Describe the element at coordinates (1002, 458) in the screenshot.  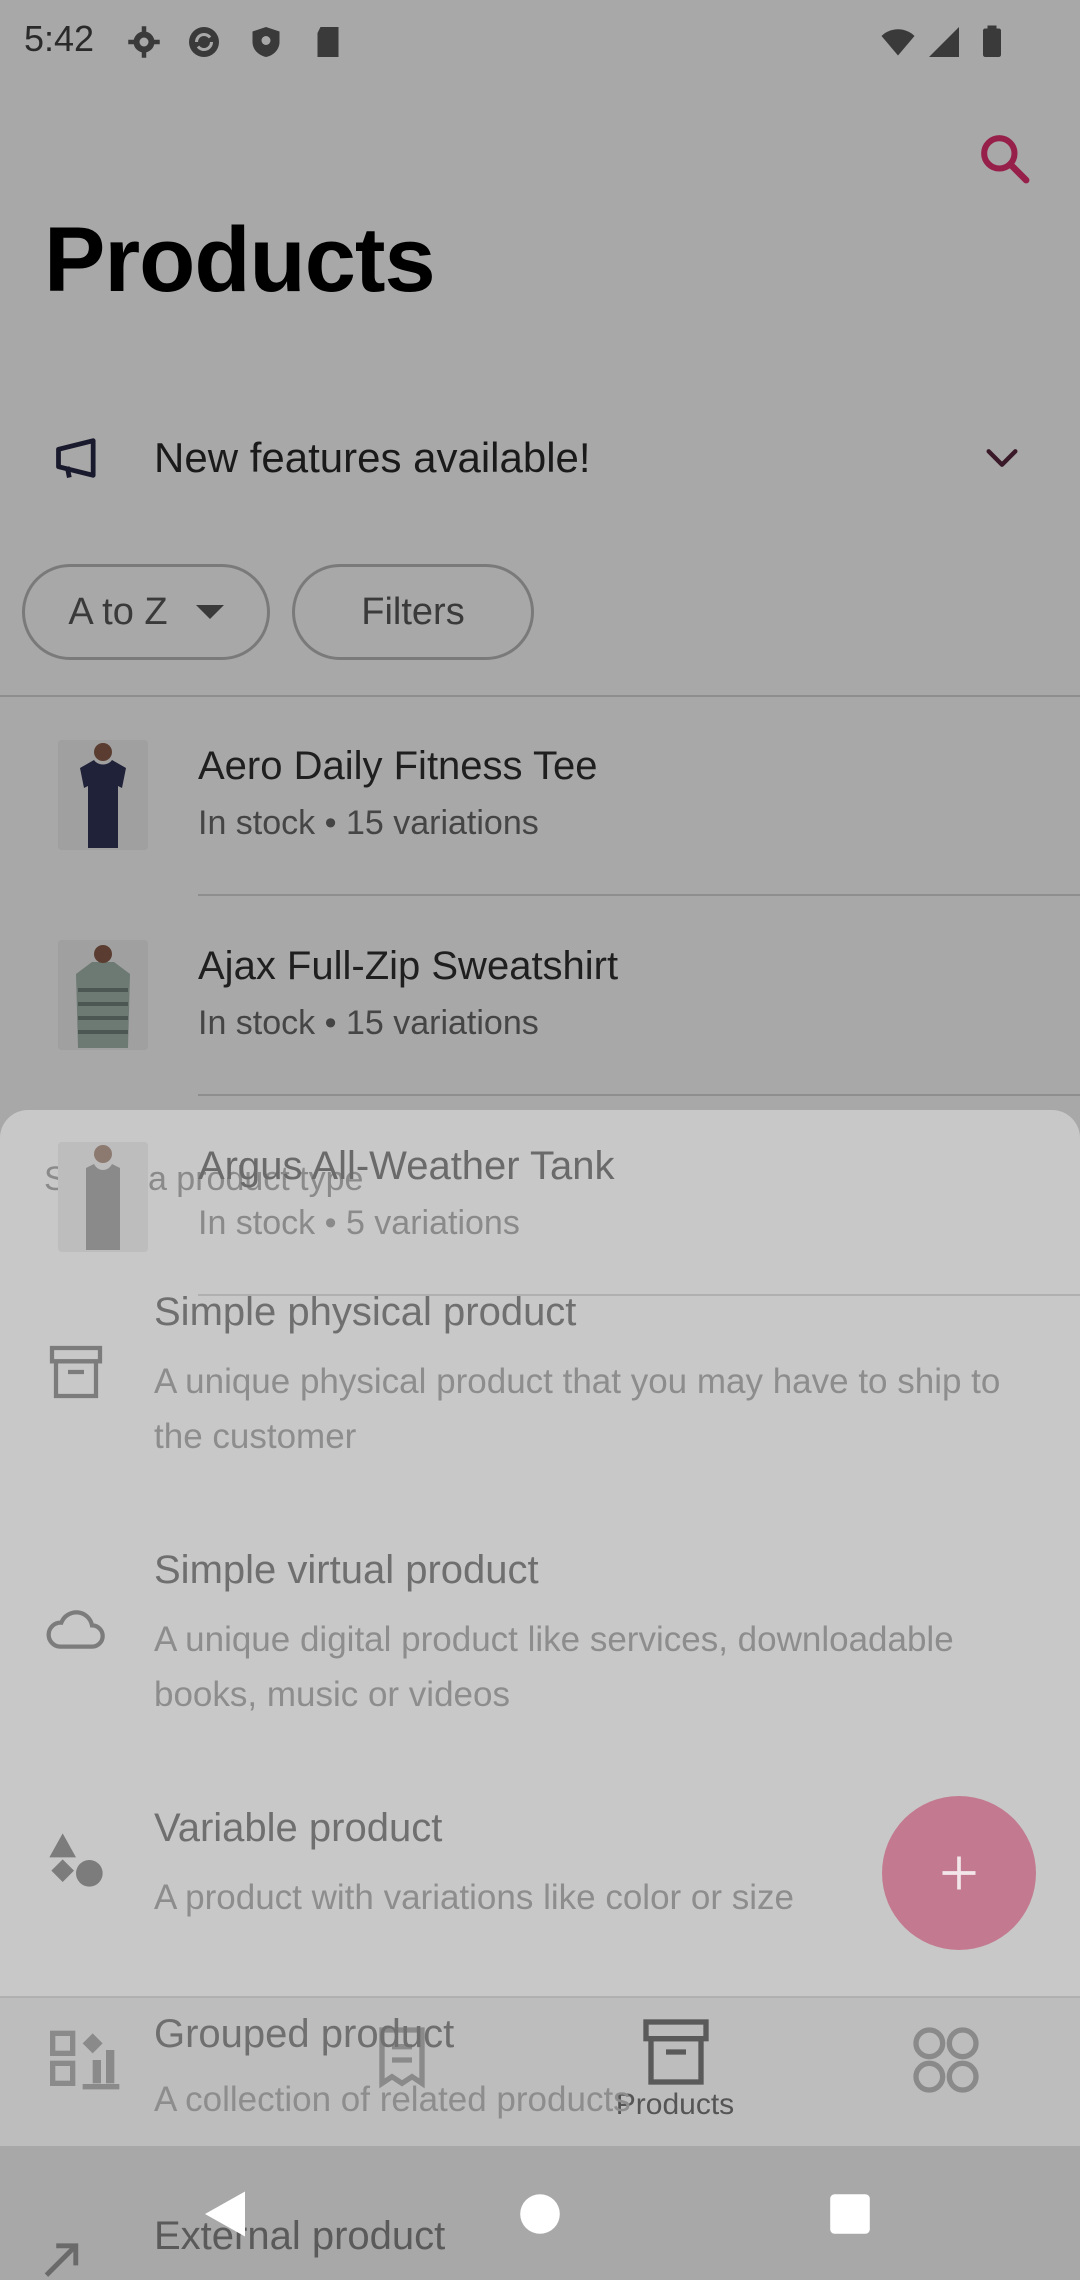
I see `chevron-down-icon` at that location.